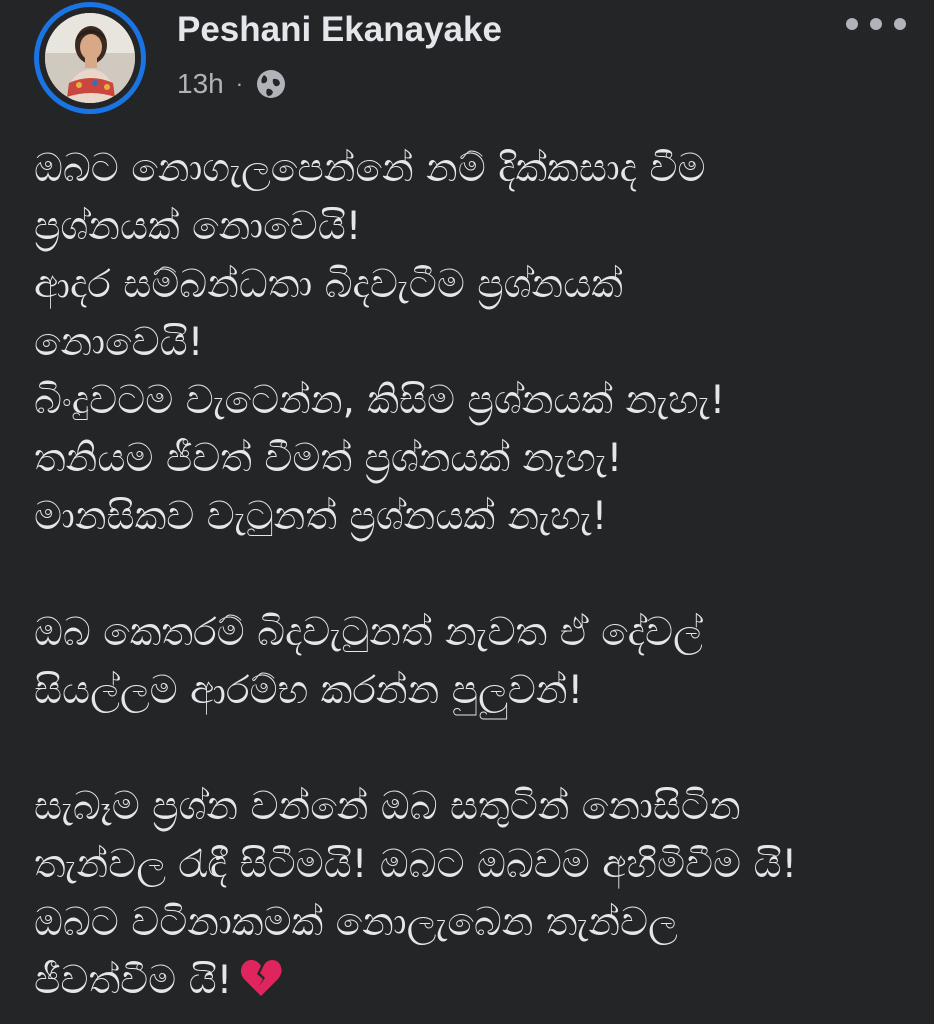 The height and width of the screenshot is (1024, 934). I want to click on more-horizontal-icon, so click(852, 24).